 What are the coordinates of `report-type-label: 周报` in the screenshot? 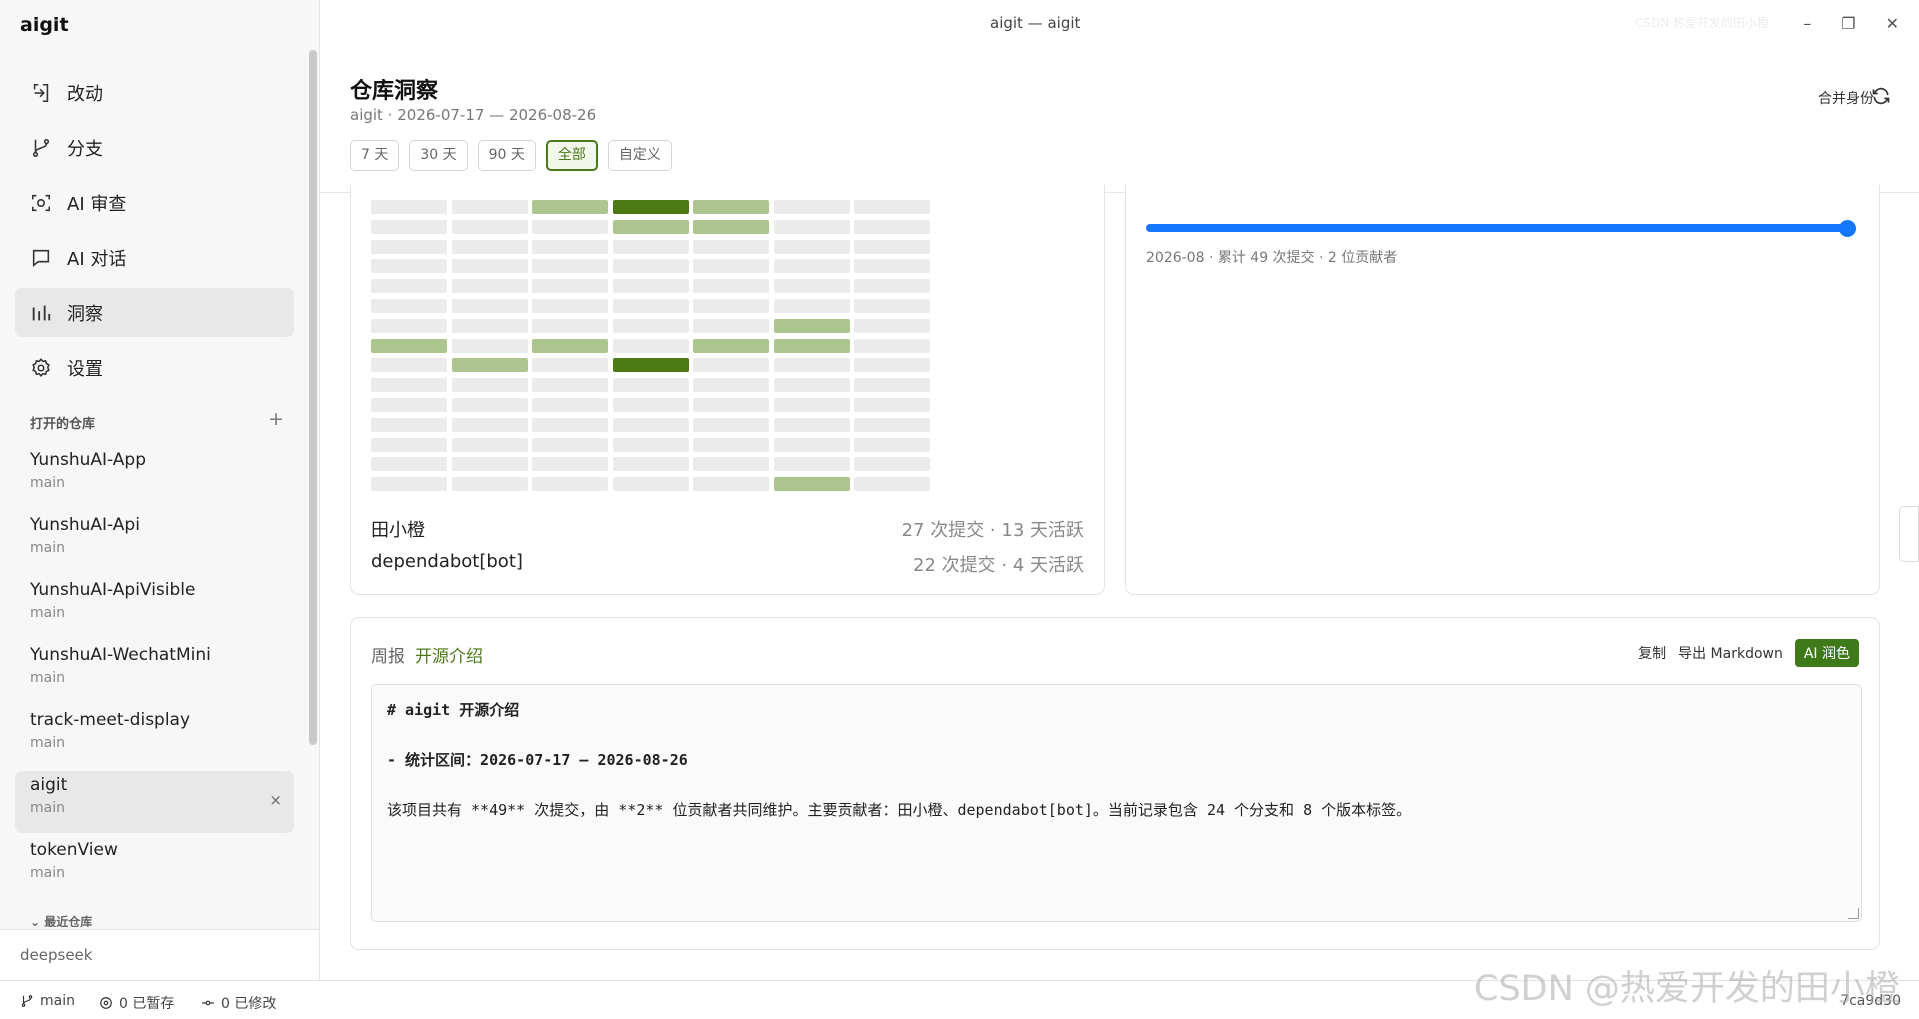 It's located at (388, 657).